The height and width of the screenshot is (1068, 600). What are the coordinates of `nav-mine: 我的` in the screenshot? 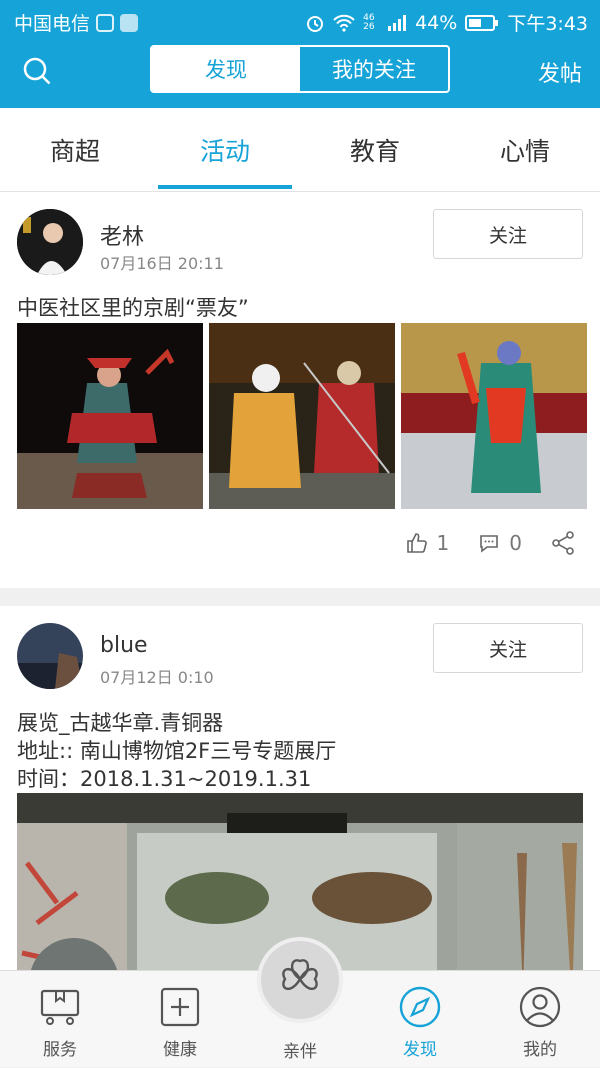 It's located at (540, 1019).